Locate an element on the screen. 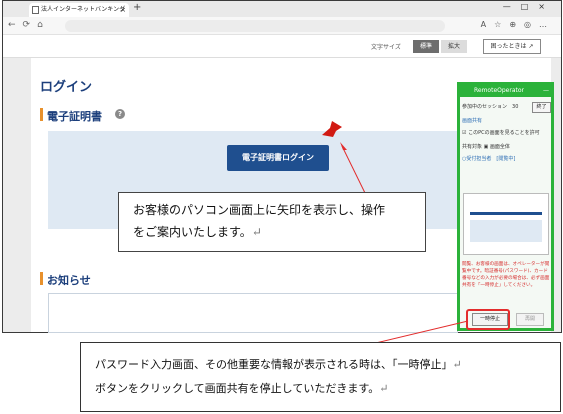  share-target-select: 共有対象 ▣ 画面全体 is located at coordinates (486, 146).